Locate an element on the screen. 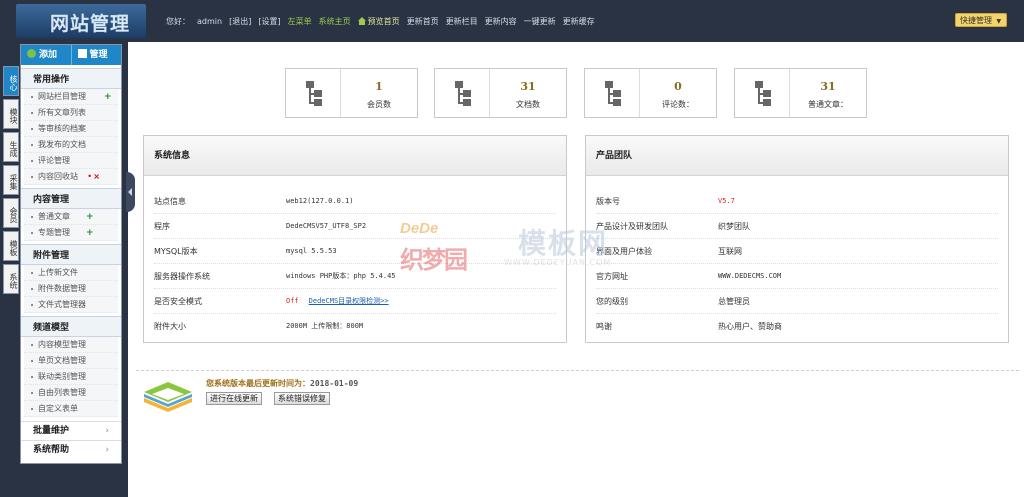 The height and width of the screenshot is (497, 1024). quick-manage-dropdown: 快捷管理 ▼ is located at coordinates (981, 20).